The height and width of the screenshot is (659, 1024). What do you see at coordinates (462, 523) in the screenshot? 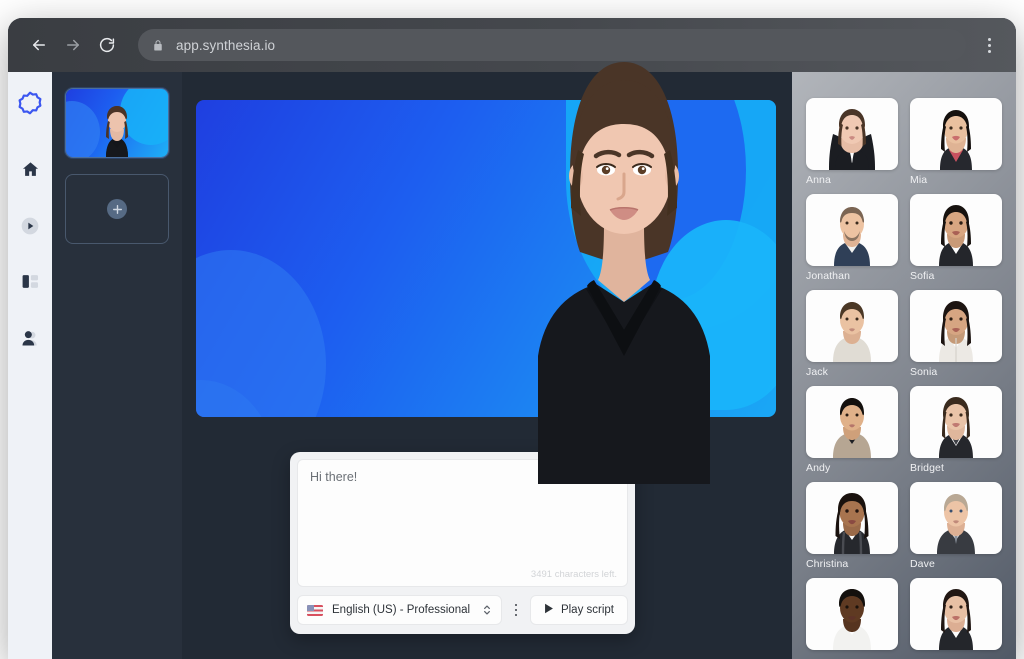
I see `script-textarea: Hi there! 3491 characters left.` at bounding box center [462, 523].